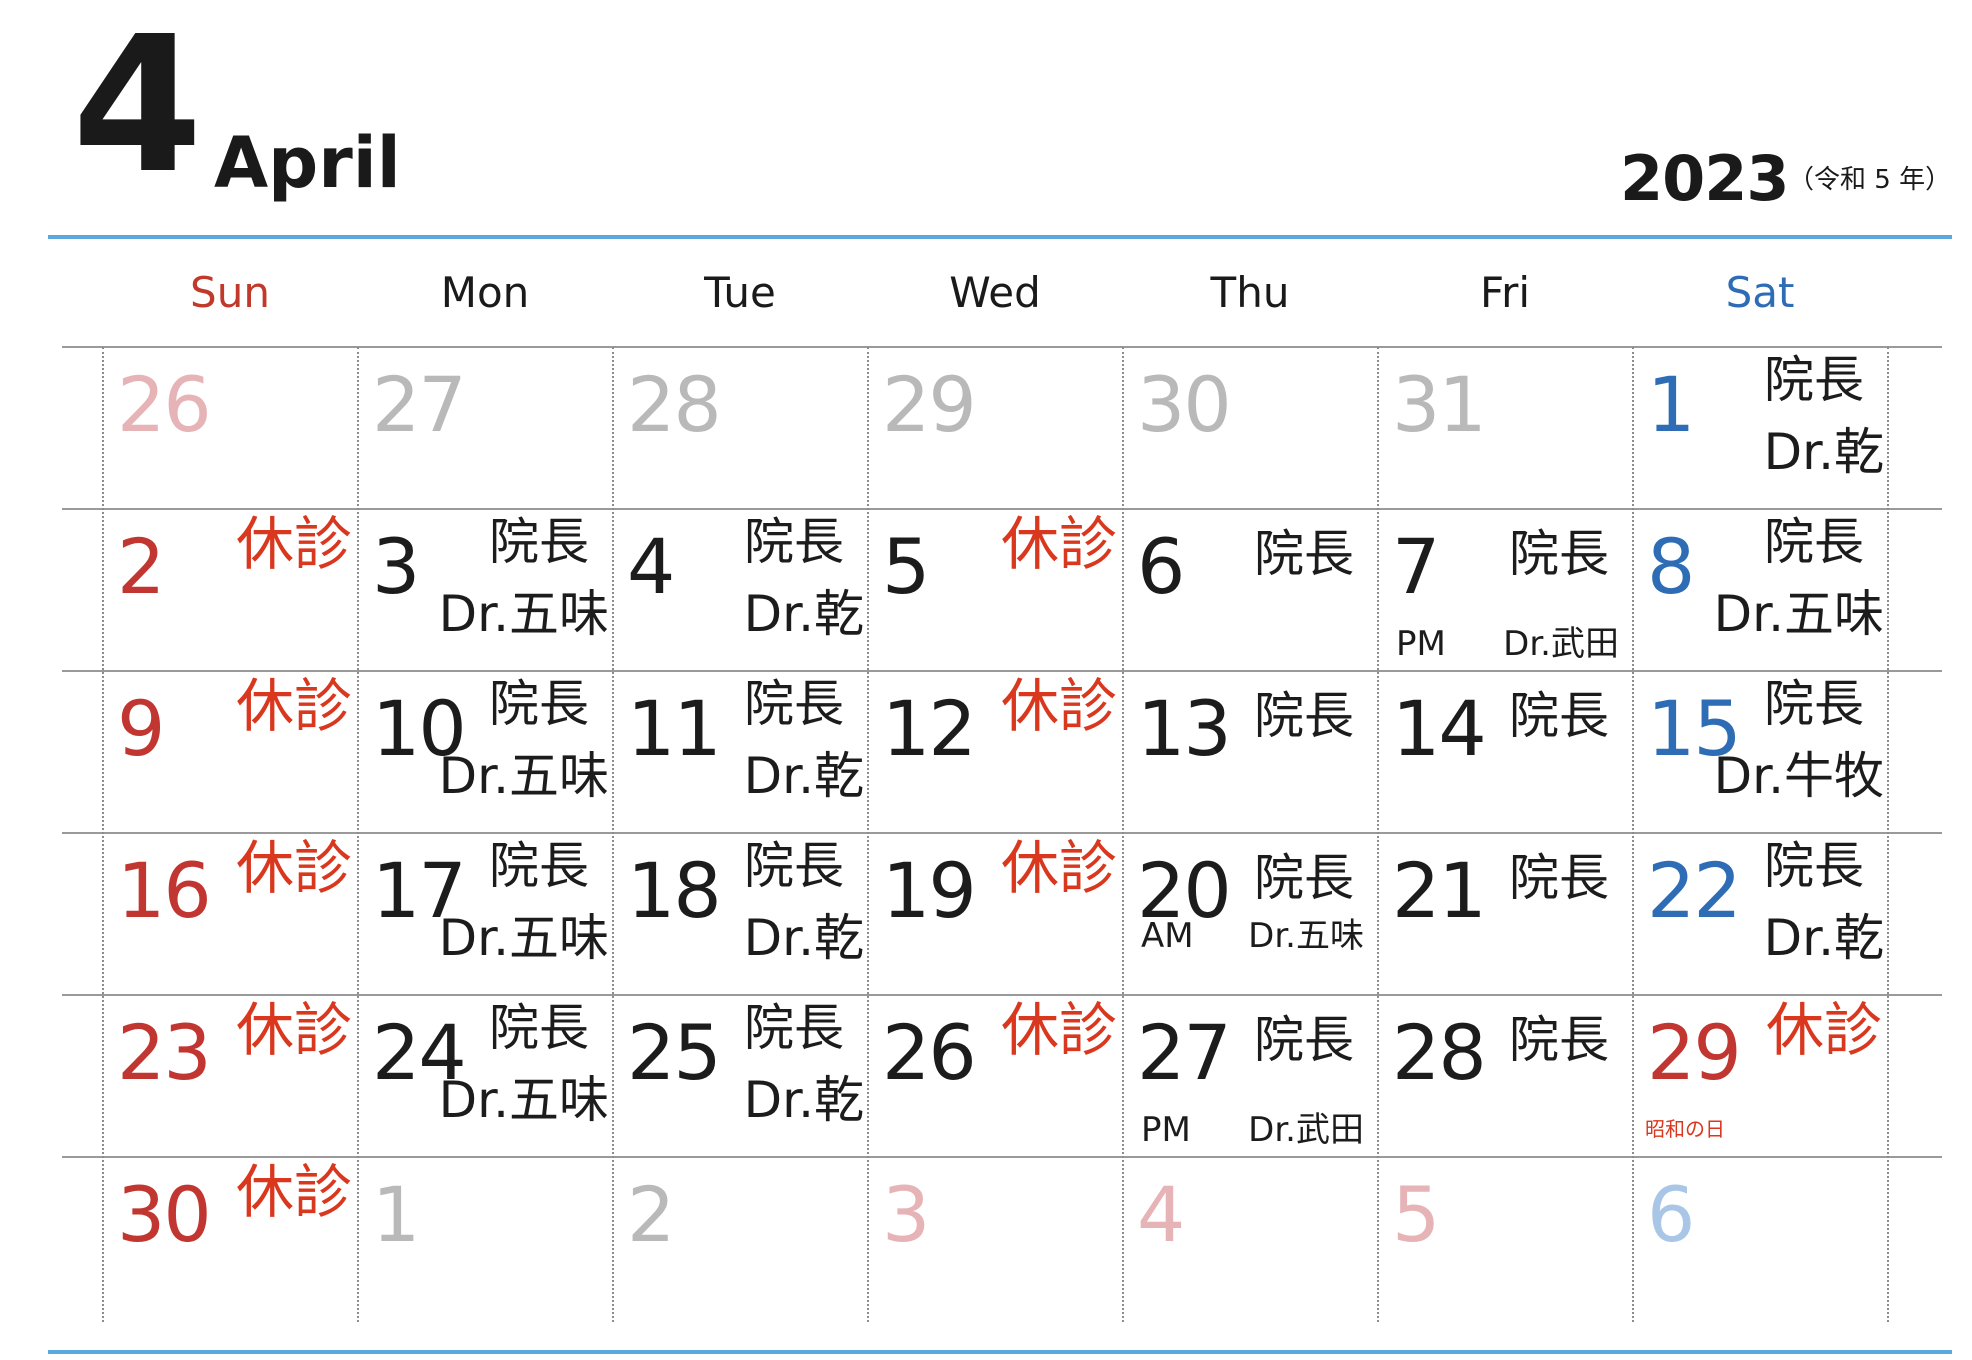 The image size is (1972, 1360). What do you see at coordinates (1184, 404) in the screenshot?
I see `day-number: 30` at bounding box center [1184, 404].